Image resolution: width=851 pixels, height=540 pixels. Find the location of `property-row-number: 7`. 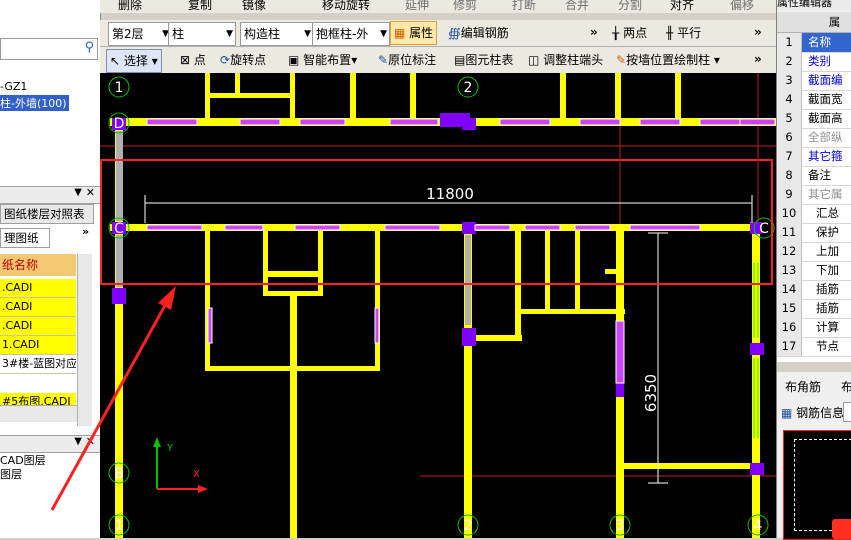

property-row-number: 7 is located at coordinates (789, 156).